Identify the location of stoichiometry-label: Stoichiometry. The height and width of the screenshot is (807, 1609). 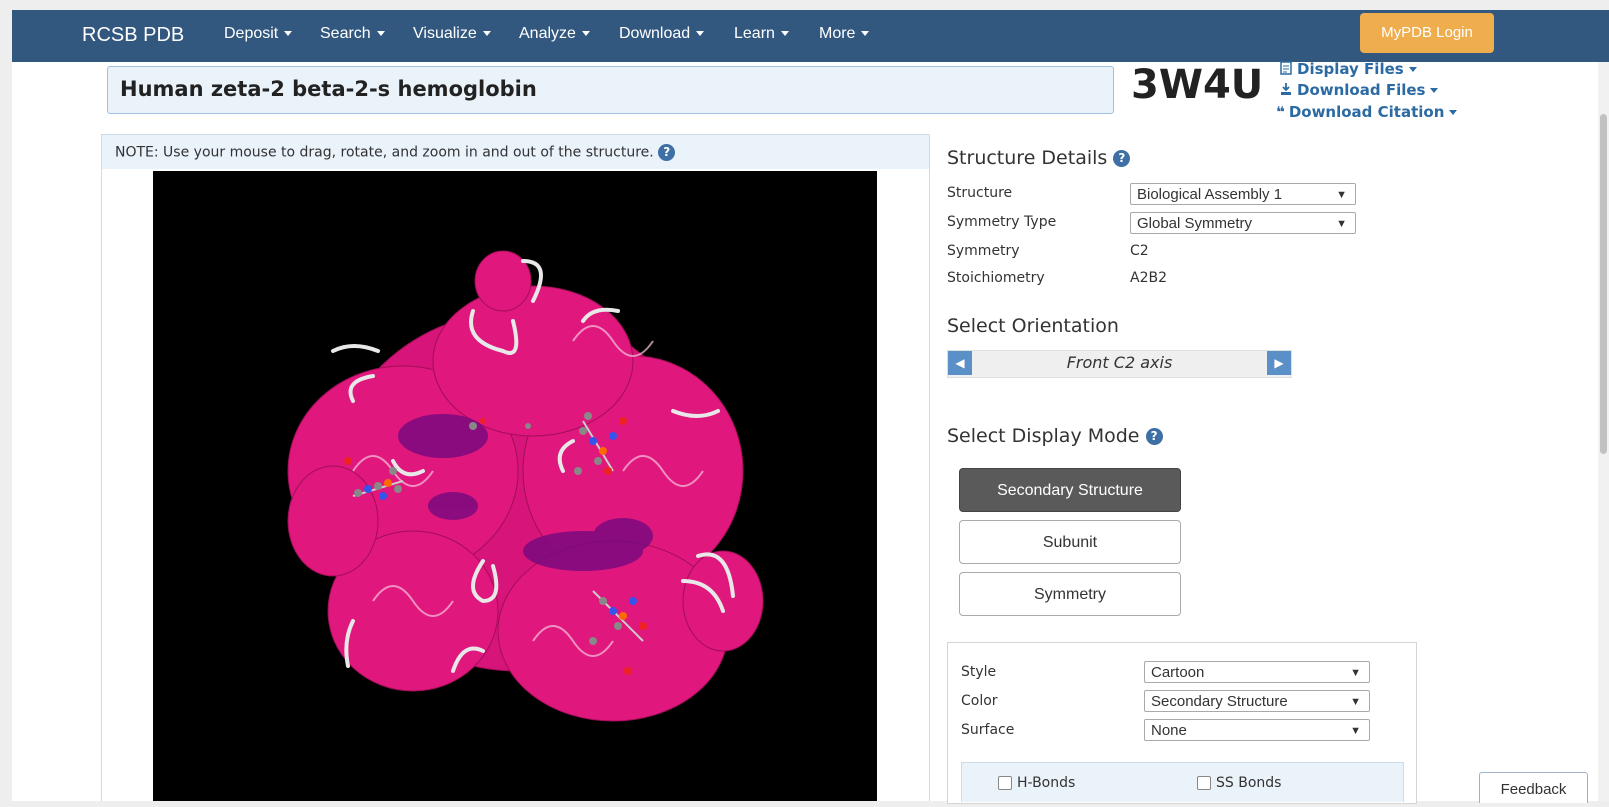
(996, 278).